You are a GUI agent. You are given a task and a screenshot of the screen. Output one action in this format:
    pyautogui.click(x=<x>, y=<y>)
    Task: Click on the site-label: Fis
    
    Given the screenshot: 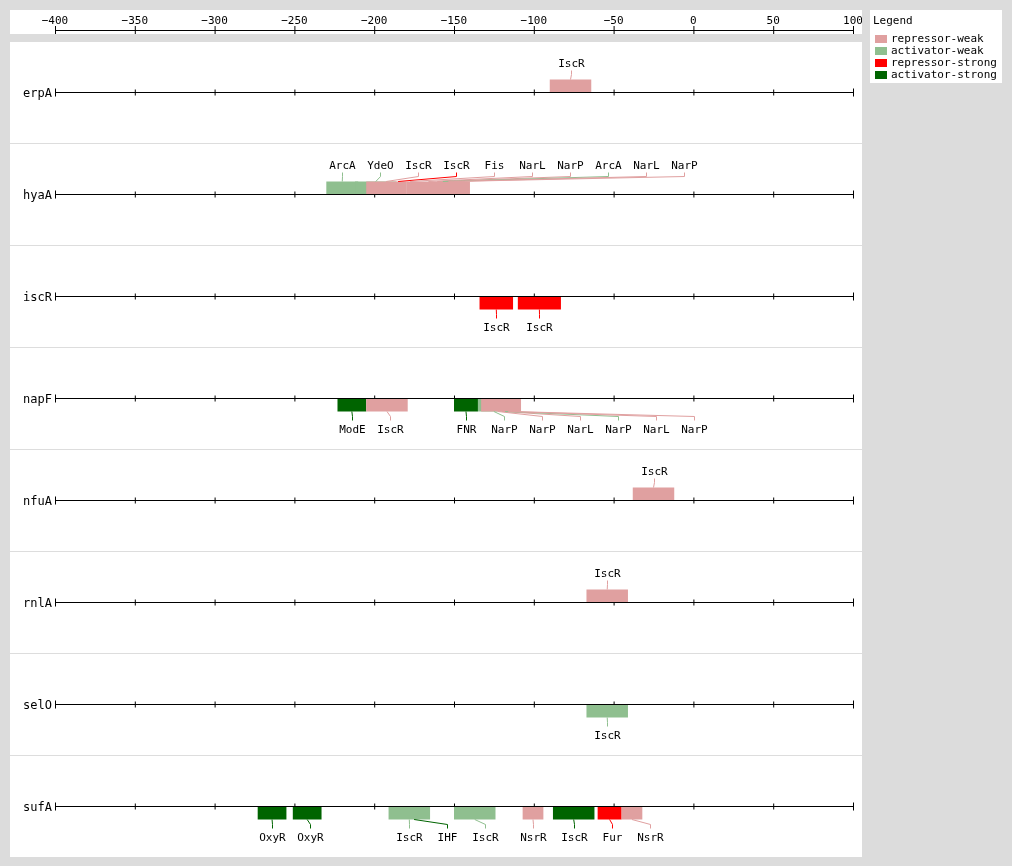 What is the action you would take?
    pyautogui.click(x=494, y=165)
    